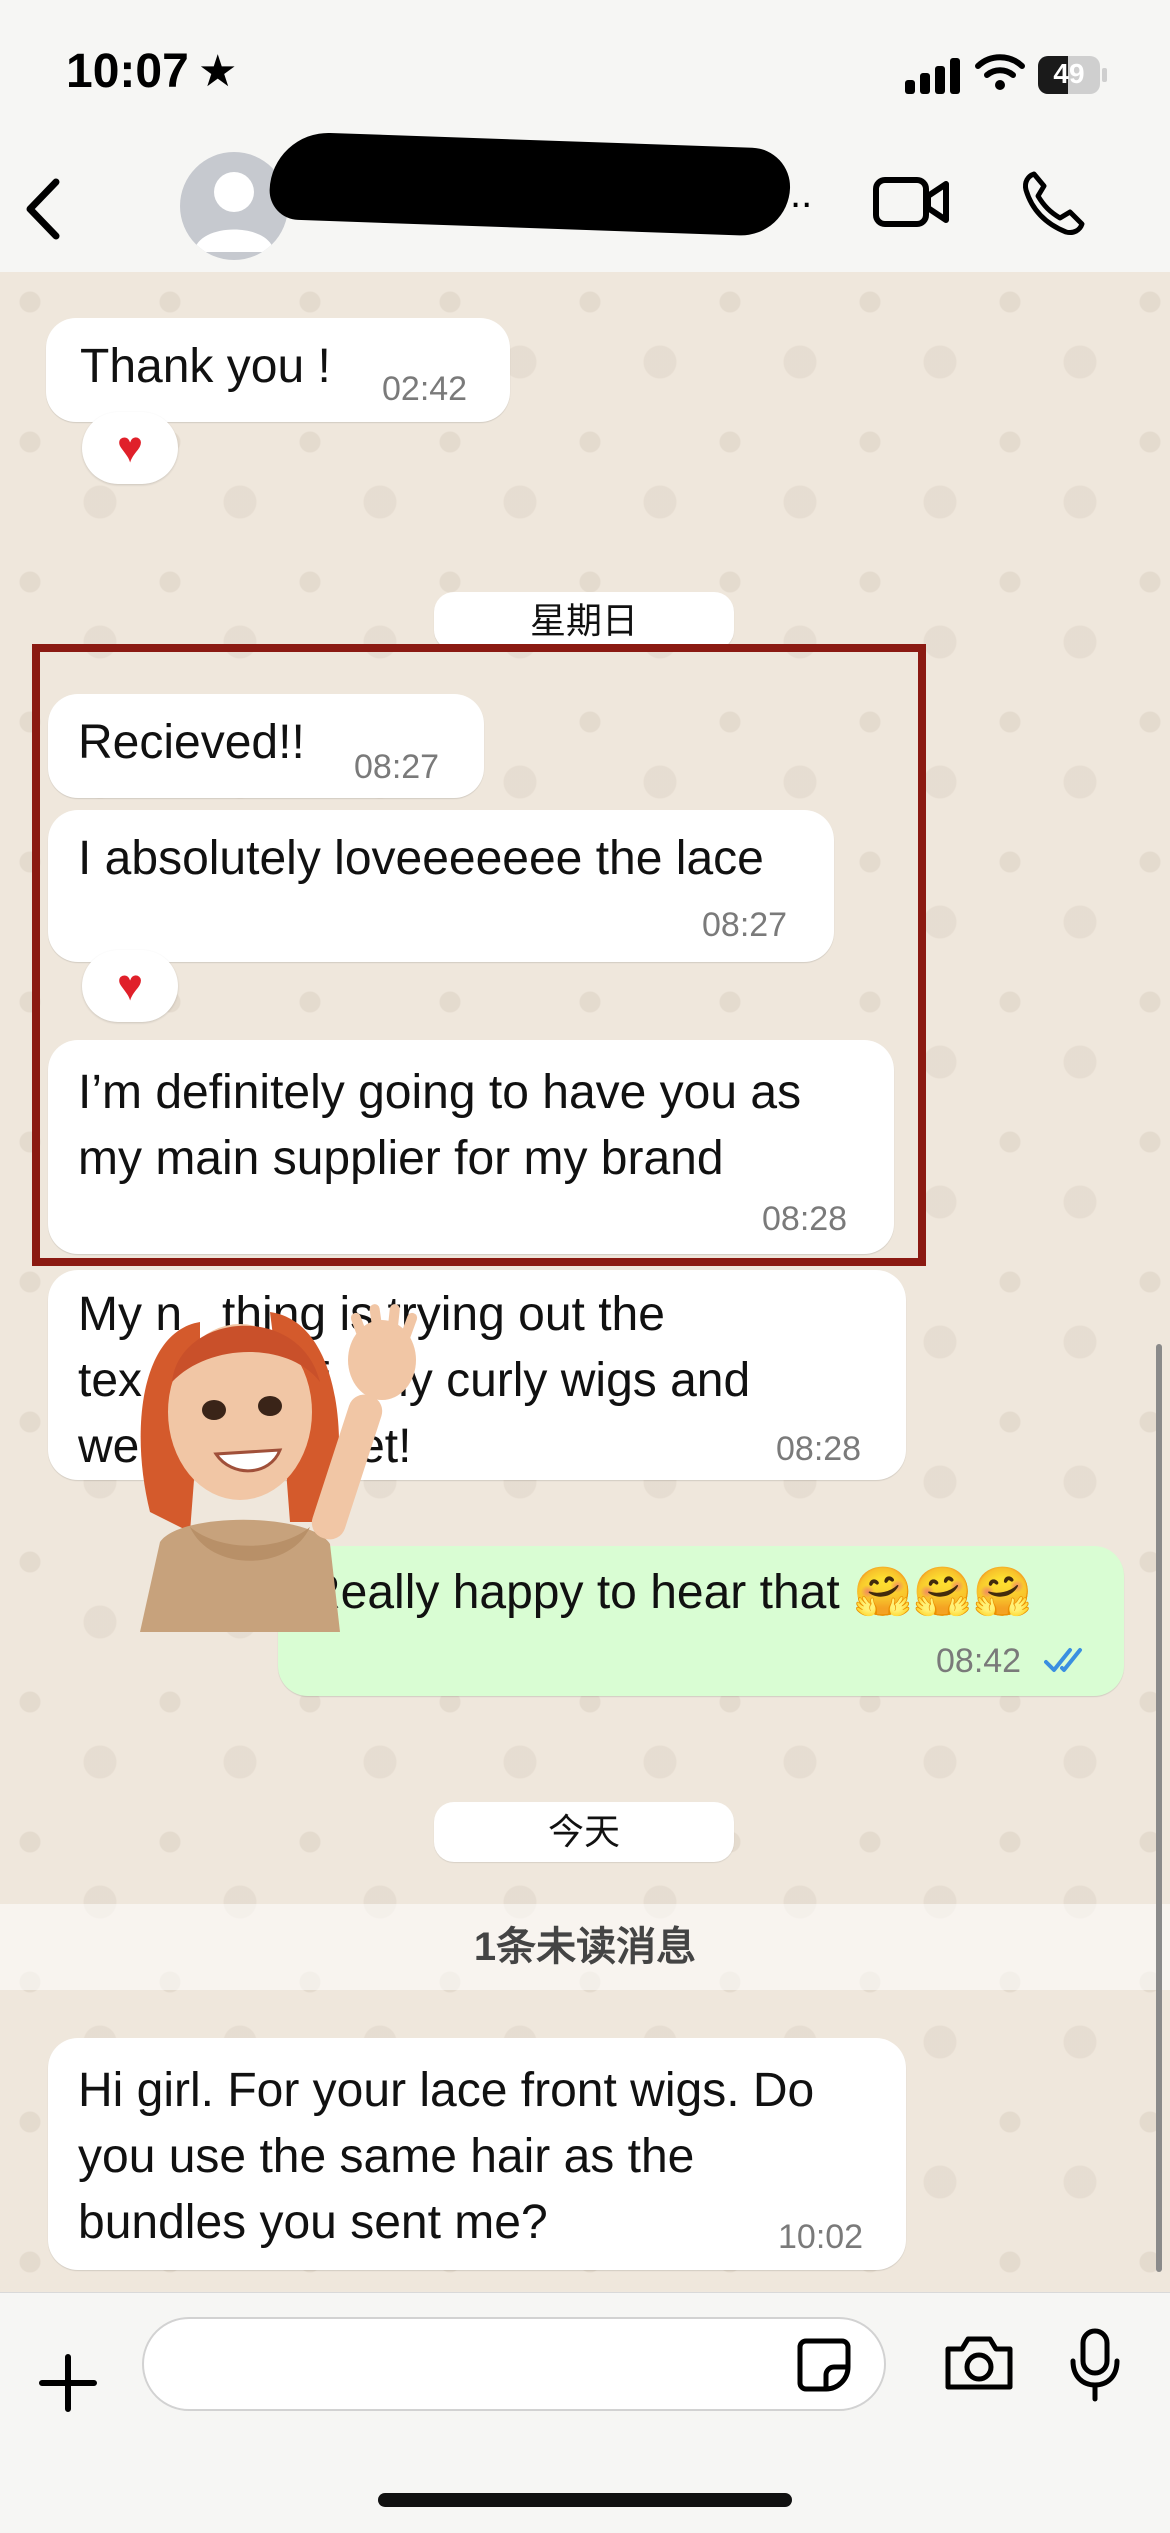 The height and width of the screenshot is (2533, 1170). I want to click on sticker-icon, so click(824, 2365).